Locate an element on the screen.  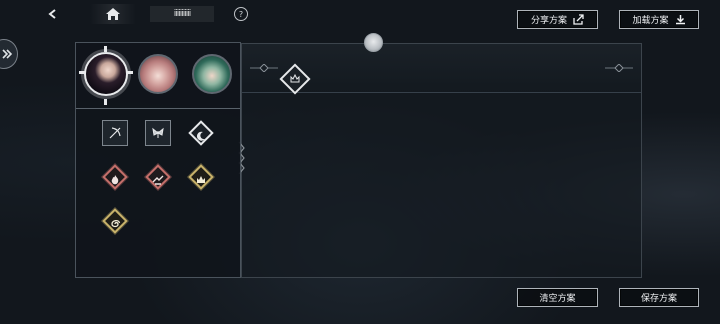
ornament-right-icon is located at coordinates (619, 68).